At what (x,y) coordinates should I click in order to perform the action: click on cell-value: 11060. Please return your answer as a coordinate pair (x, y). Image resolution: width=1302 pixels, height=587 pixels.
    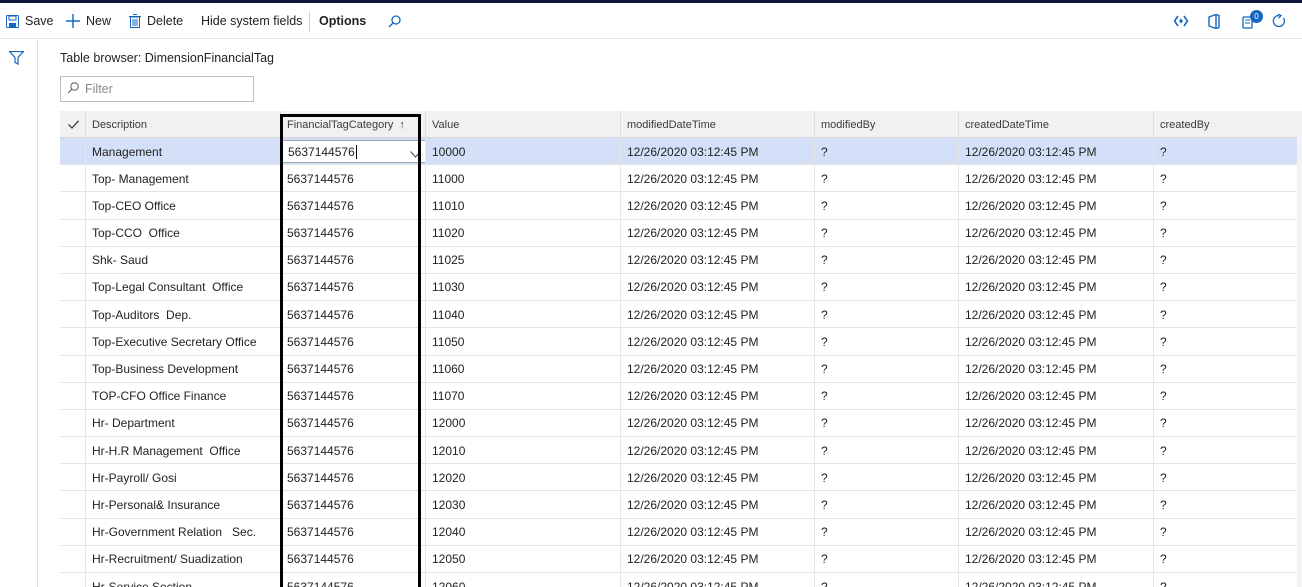
    Looking at the image, I should click on (523, 369).